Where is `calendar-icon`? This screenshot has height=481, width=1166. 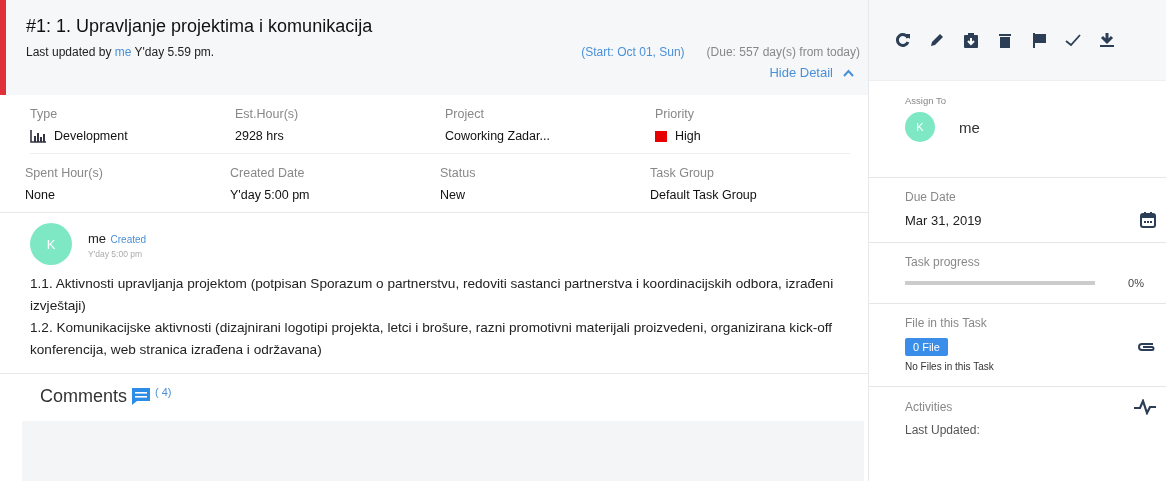 calendar-icon is located at coordinates (1148, 220).